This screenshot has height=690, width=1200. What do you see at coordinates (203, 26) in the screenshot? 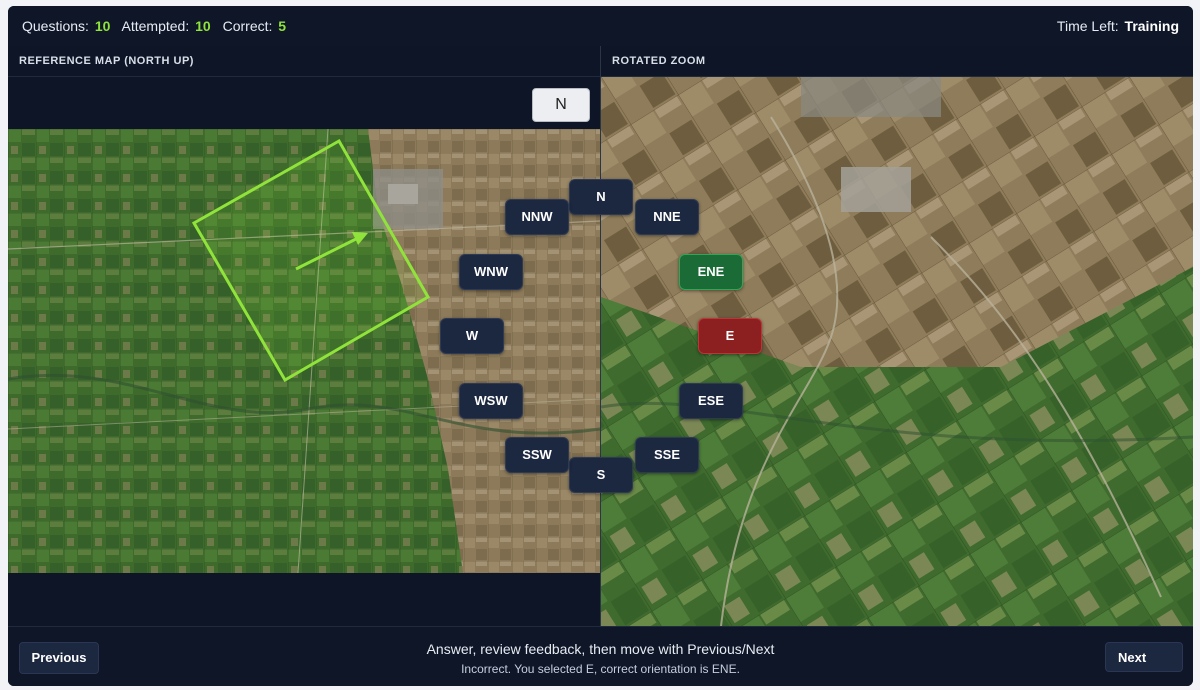
I see `attempted-value: 10` at bounding box center [203, 26].